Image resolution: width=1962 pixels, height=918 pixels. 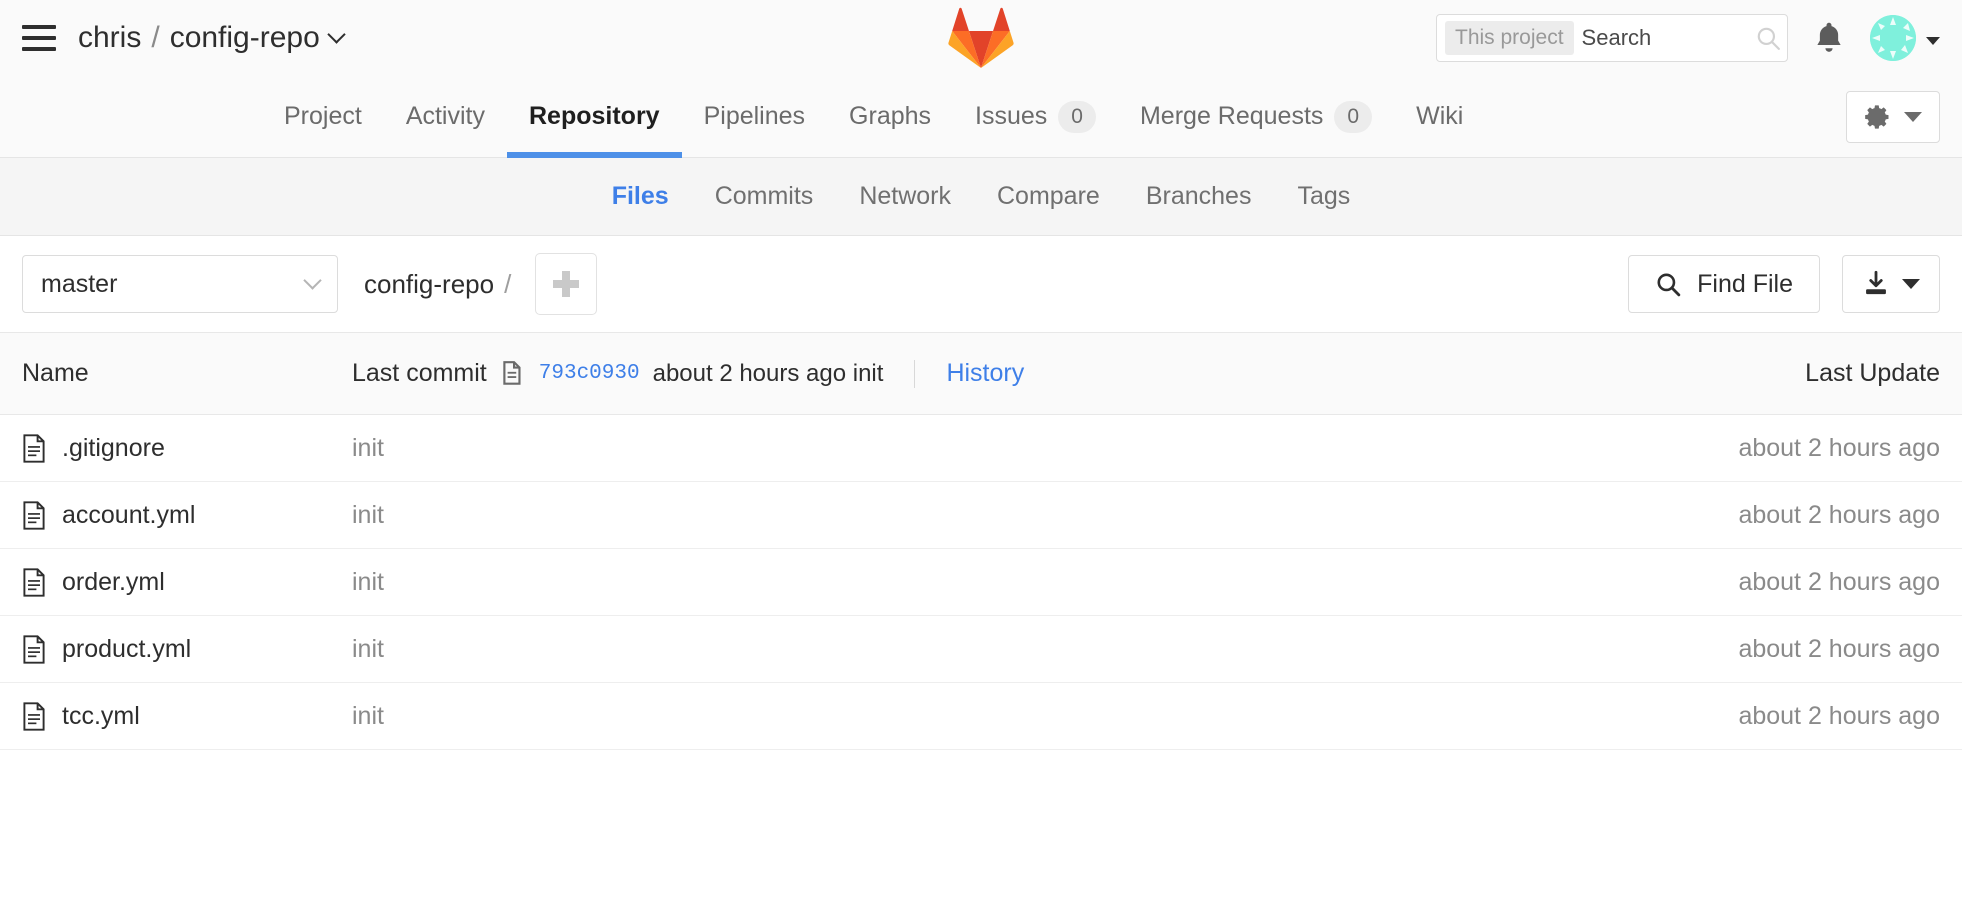 I want to click on toolbar-actions: Find File, so click(x=1784, y=284).